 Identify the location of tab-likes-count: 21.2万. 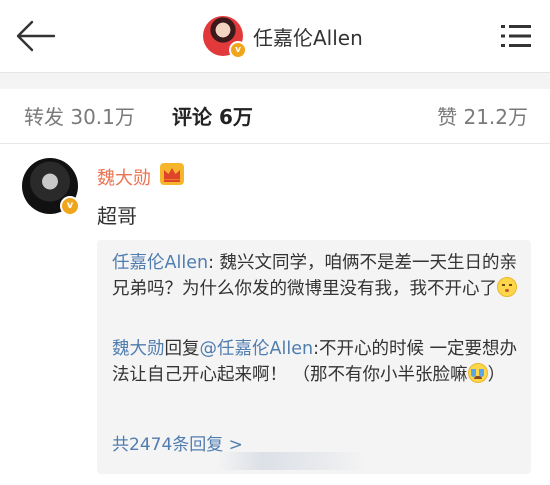
(495, 117).